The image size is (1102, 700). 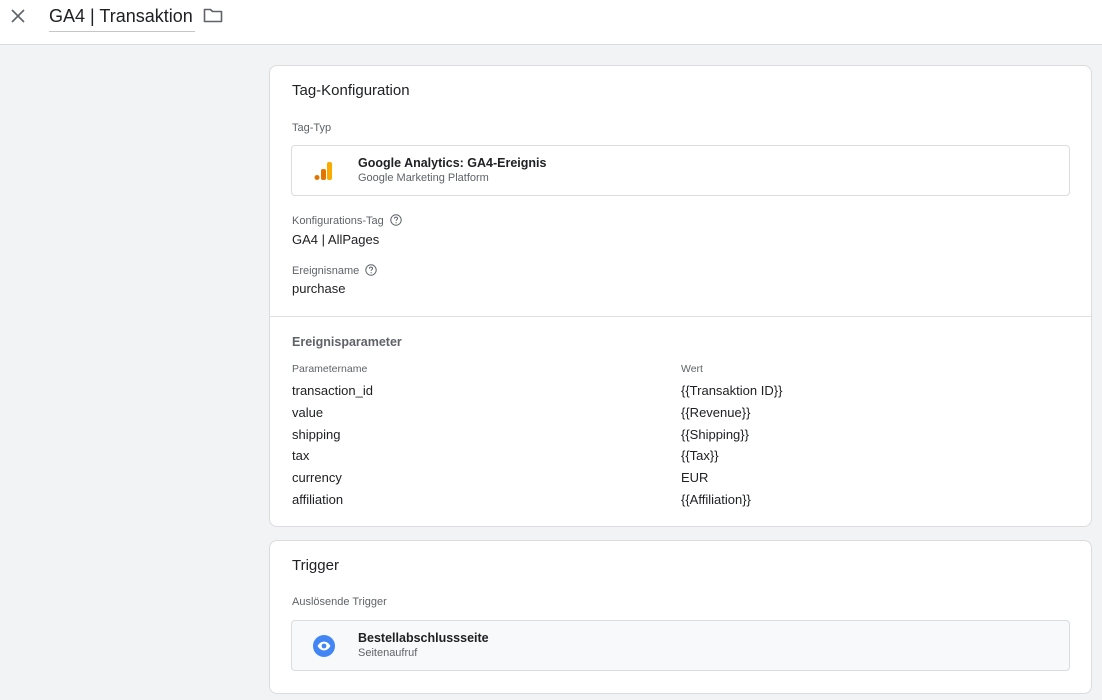 I want to click on config-tag-label: Konfigurations-Tag, so click(x=347, y=220).